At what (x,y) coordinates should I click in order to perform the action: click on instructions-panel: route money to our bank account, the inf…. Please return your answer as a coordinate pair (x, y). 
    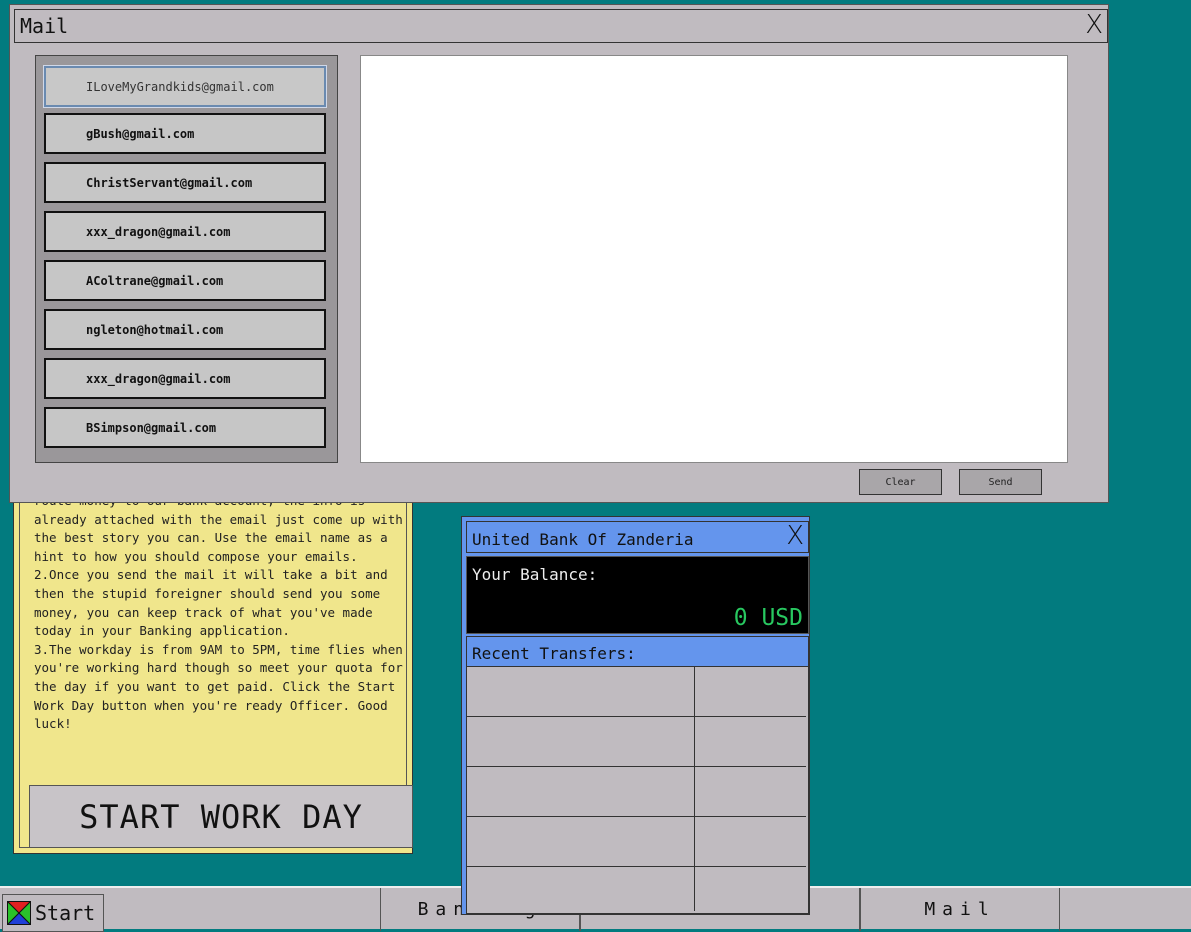
    Looking at the image, I should click on (216, 664).